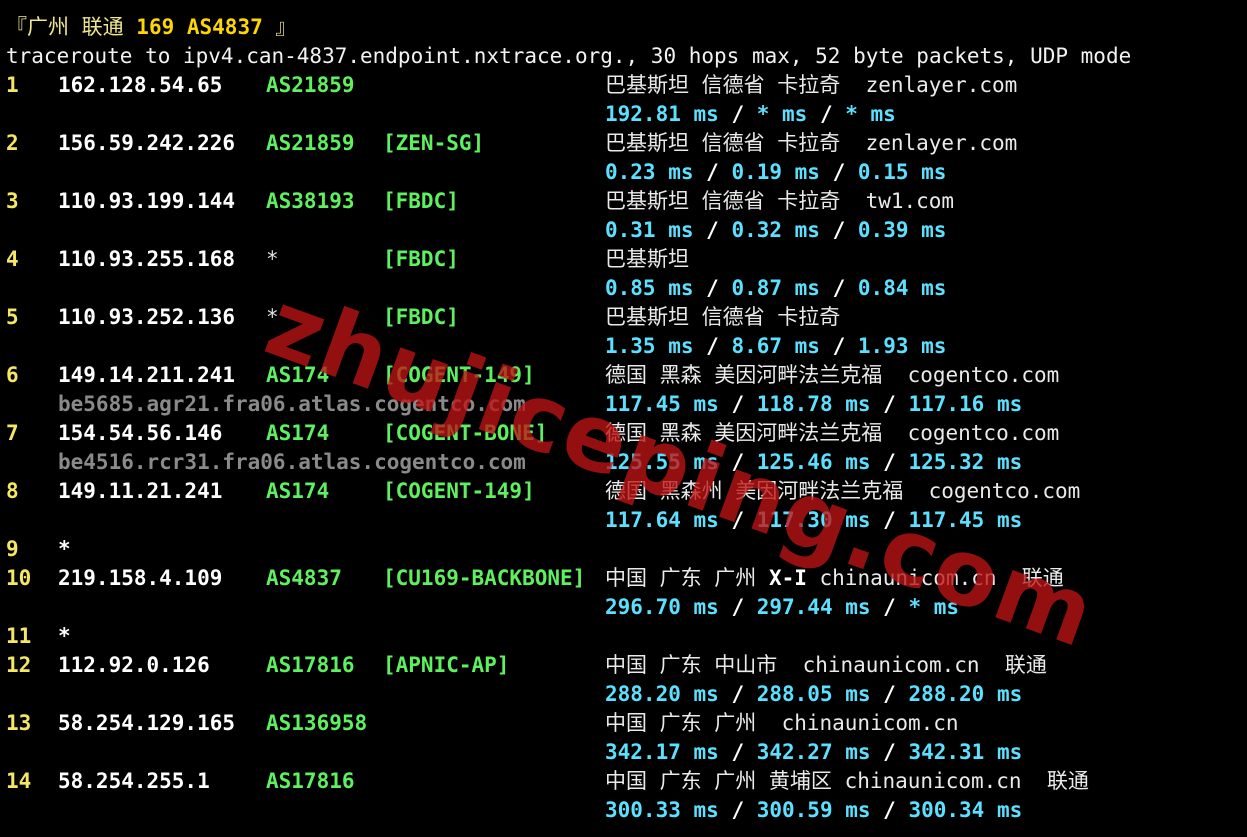 Image resolution: width=1247 pixels, height=837 pixels. What do you see at coordinates (662, 114) in the screenshot?
I see `rtt-value: 192.81 ms` at bounding box center [662, 114].